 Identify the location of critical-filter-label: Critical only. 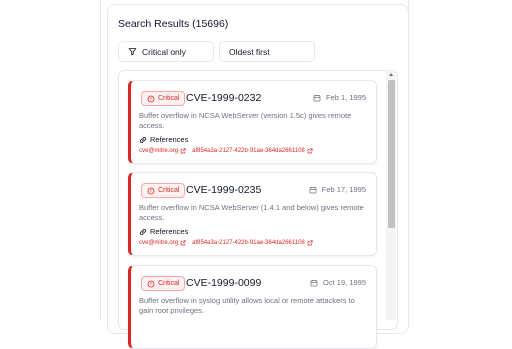
(164, 51).